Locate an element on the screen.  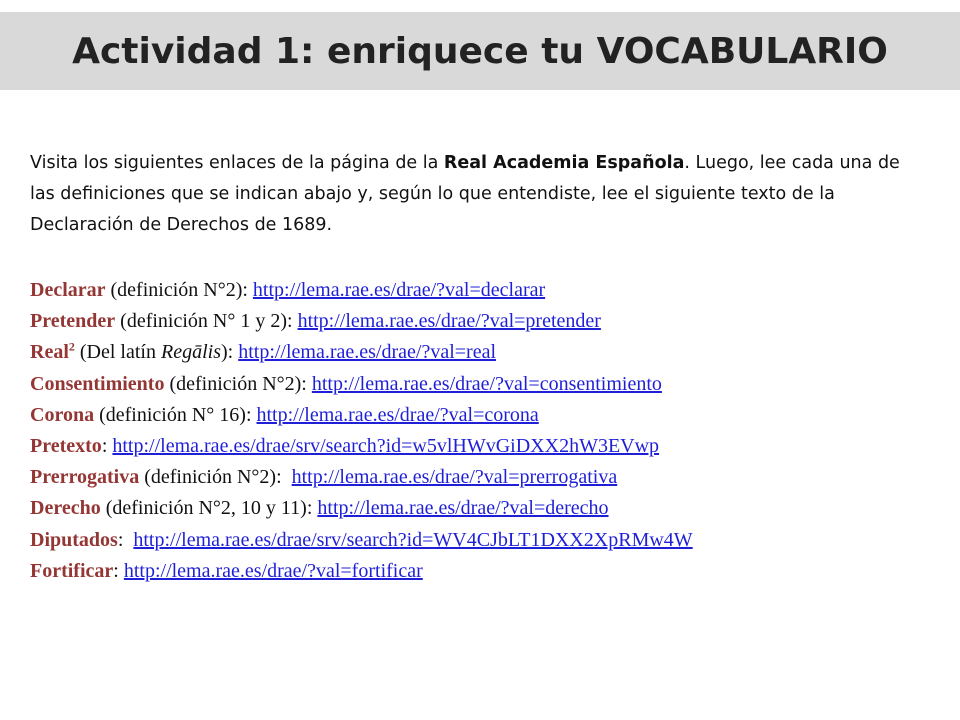
term: Pretender is located at coordinates (73, 321).